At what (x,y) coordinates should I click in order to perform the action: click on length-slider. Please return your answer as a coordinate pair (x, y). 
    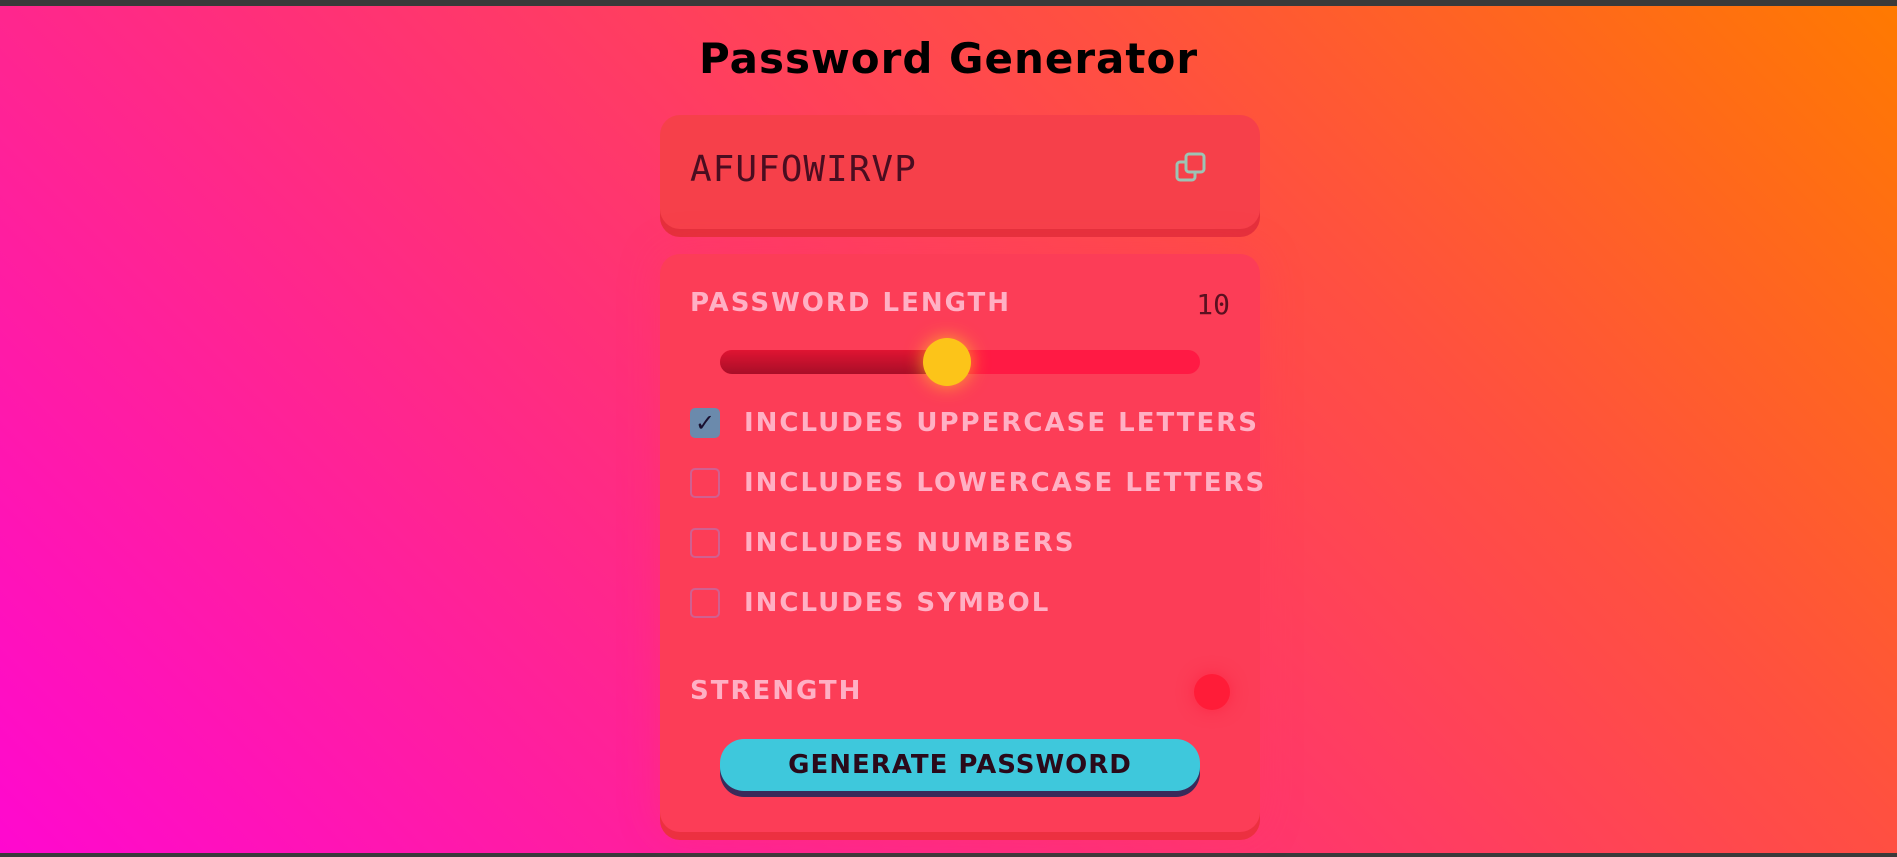
    Looking at the image, I should click on (960, 362).